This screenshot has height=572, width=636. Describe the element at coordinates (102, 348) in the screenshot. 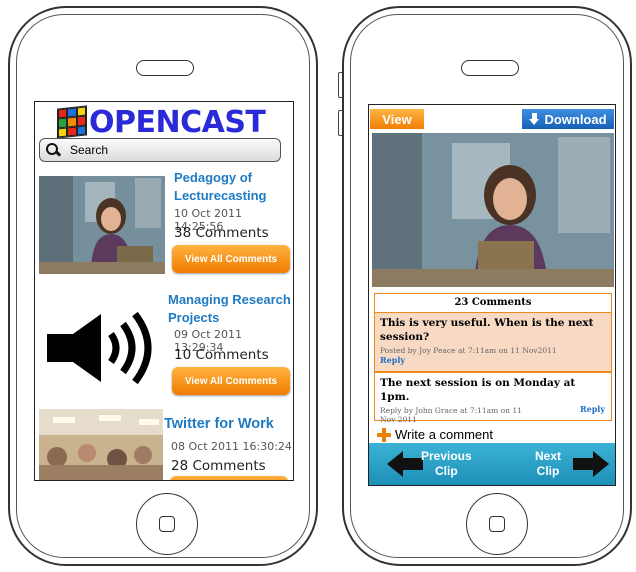

I see `speaker-audio-icon` at that location.